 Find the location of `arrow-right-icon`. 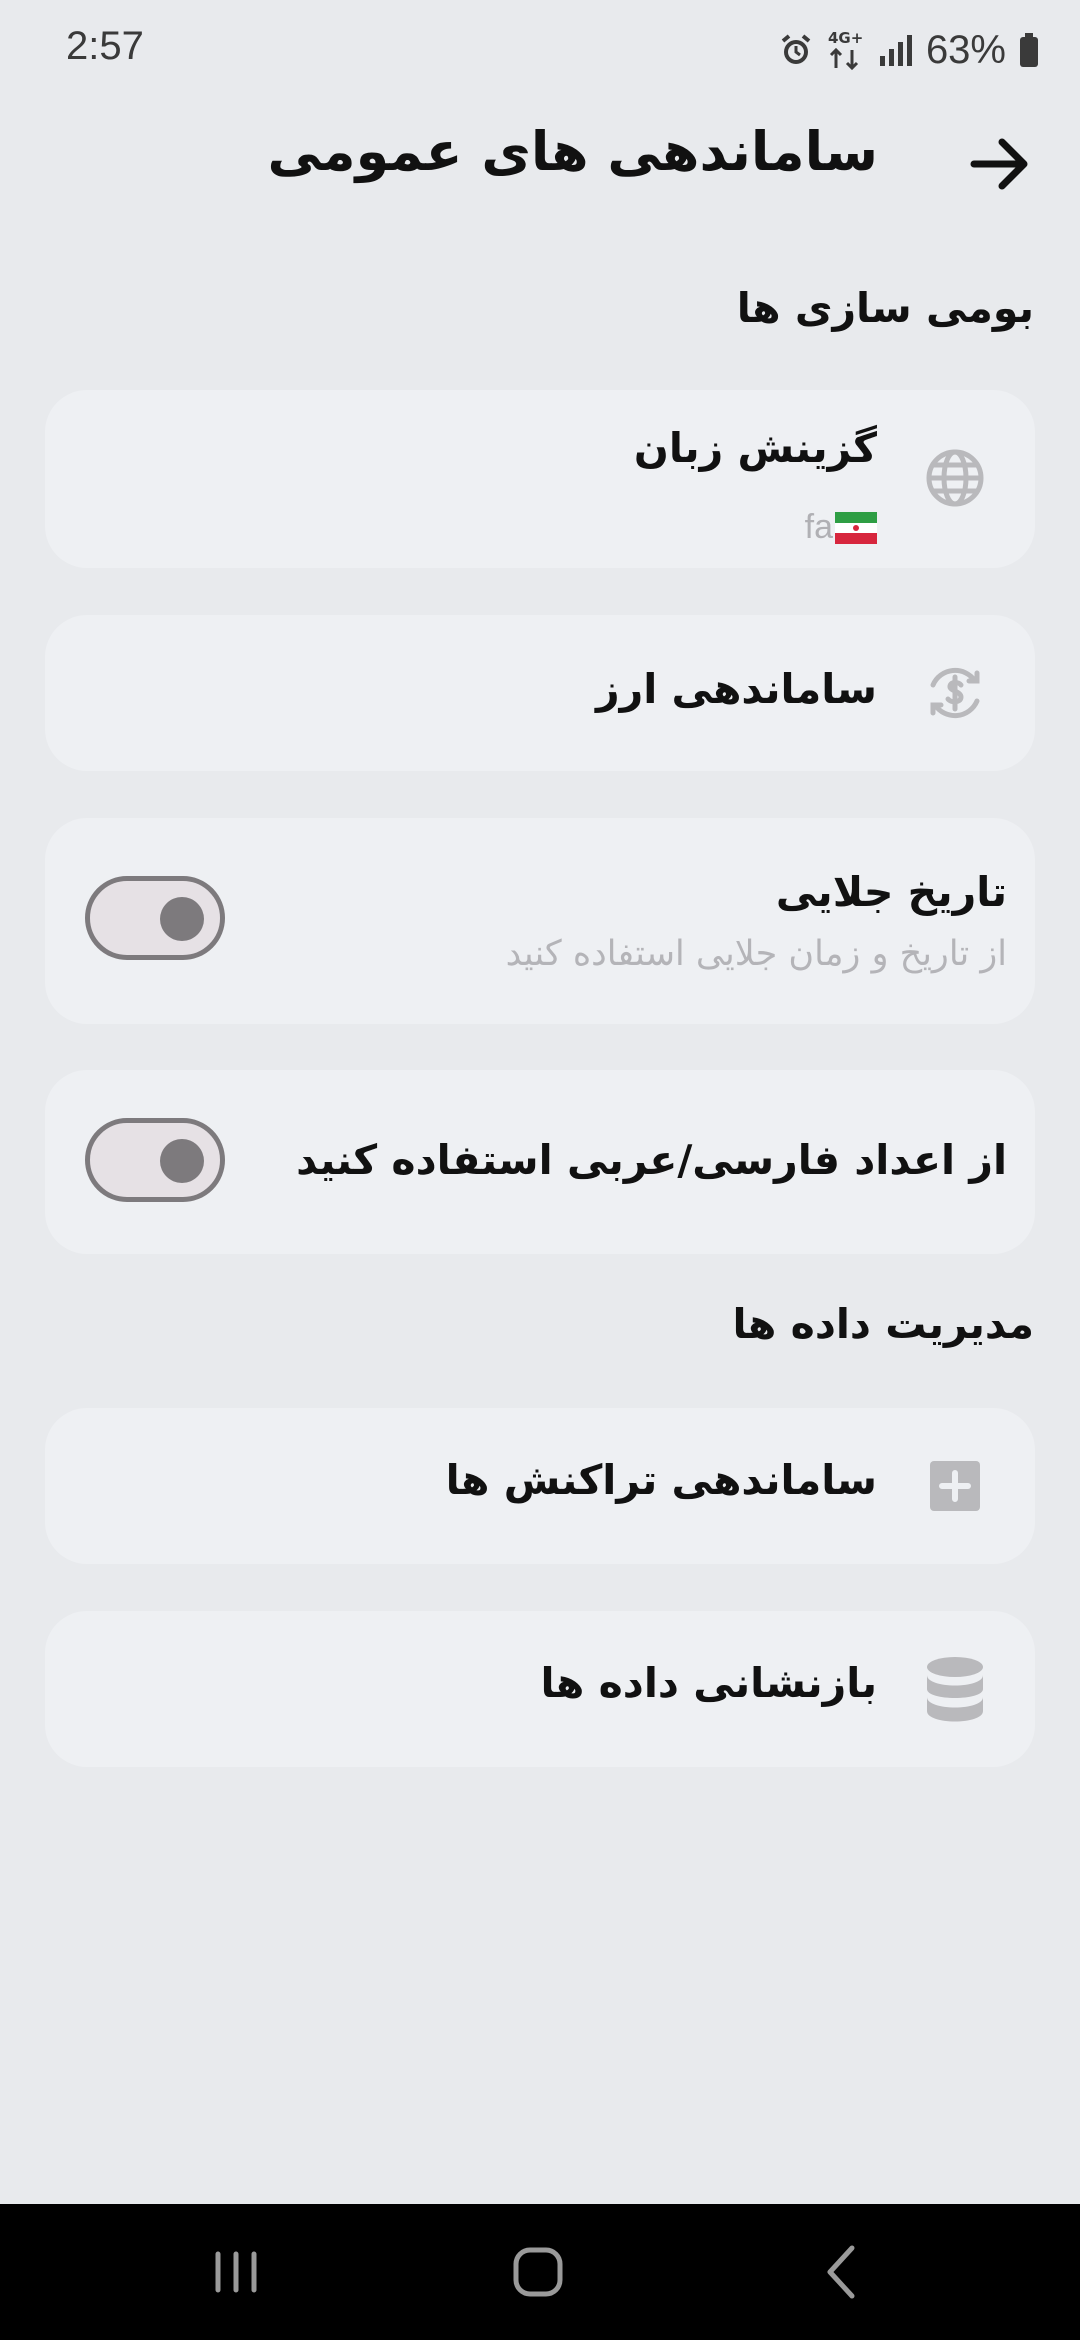

arrow-right-icon is located at coordinates (999, 164).